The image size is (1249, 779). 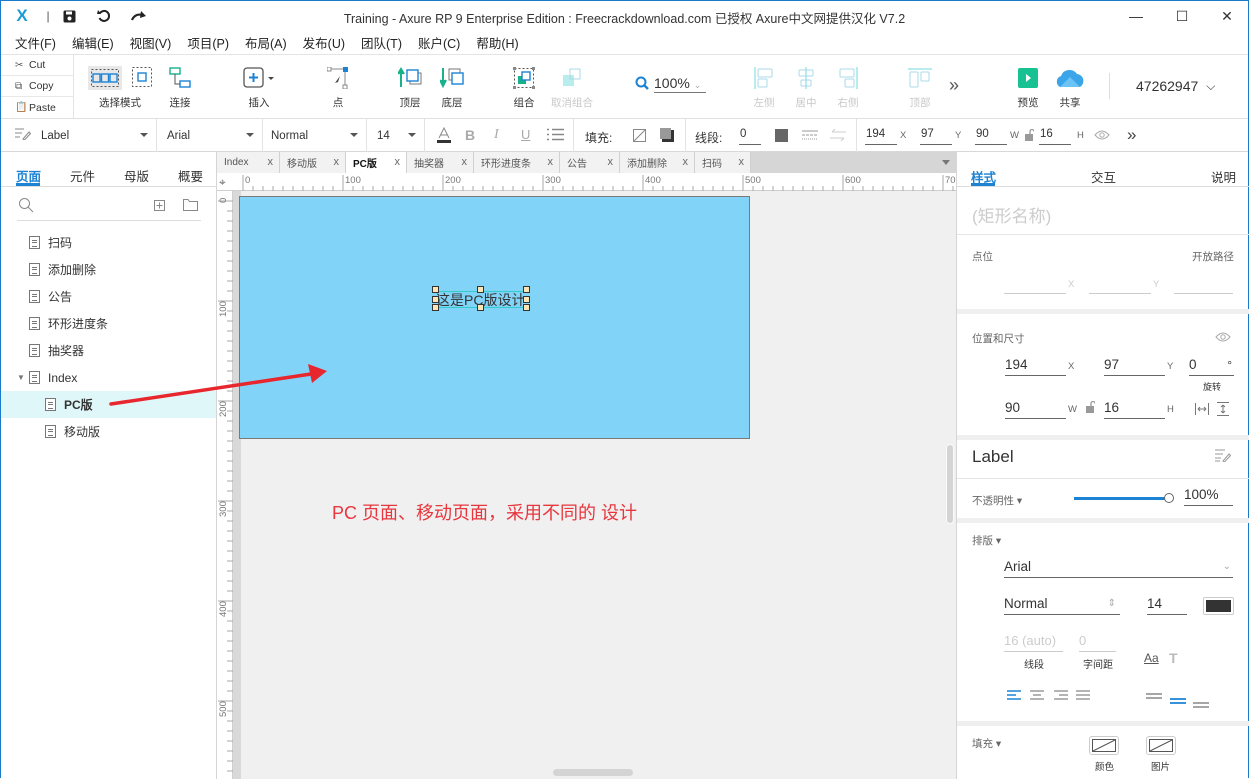 I want to click on menu-file: 文件(F), so click(x=35, y=42).